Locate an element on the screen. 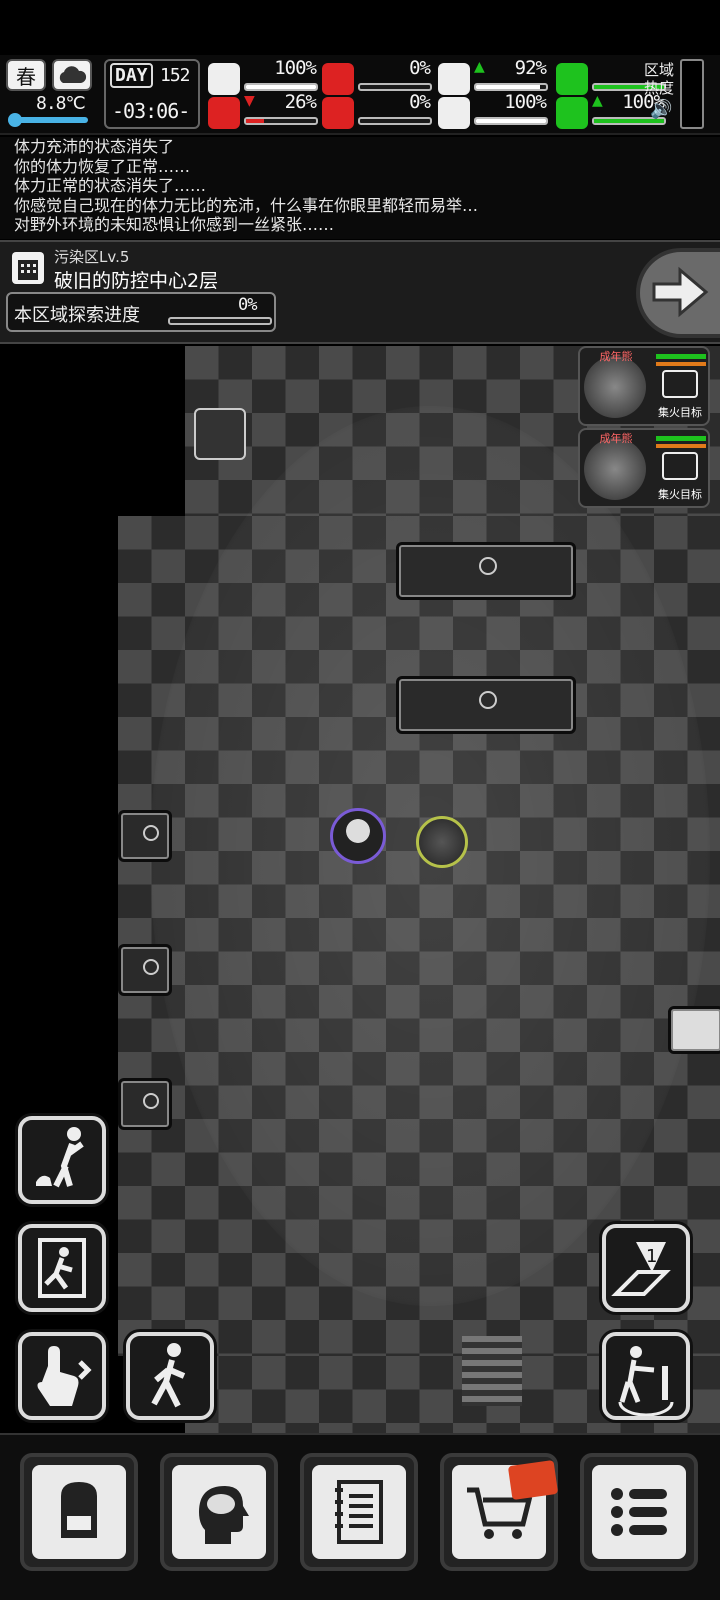  day-number: 152 is located at coordinates (175, 75).